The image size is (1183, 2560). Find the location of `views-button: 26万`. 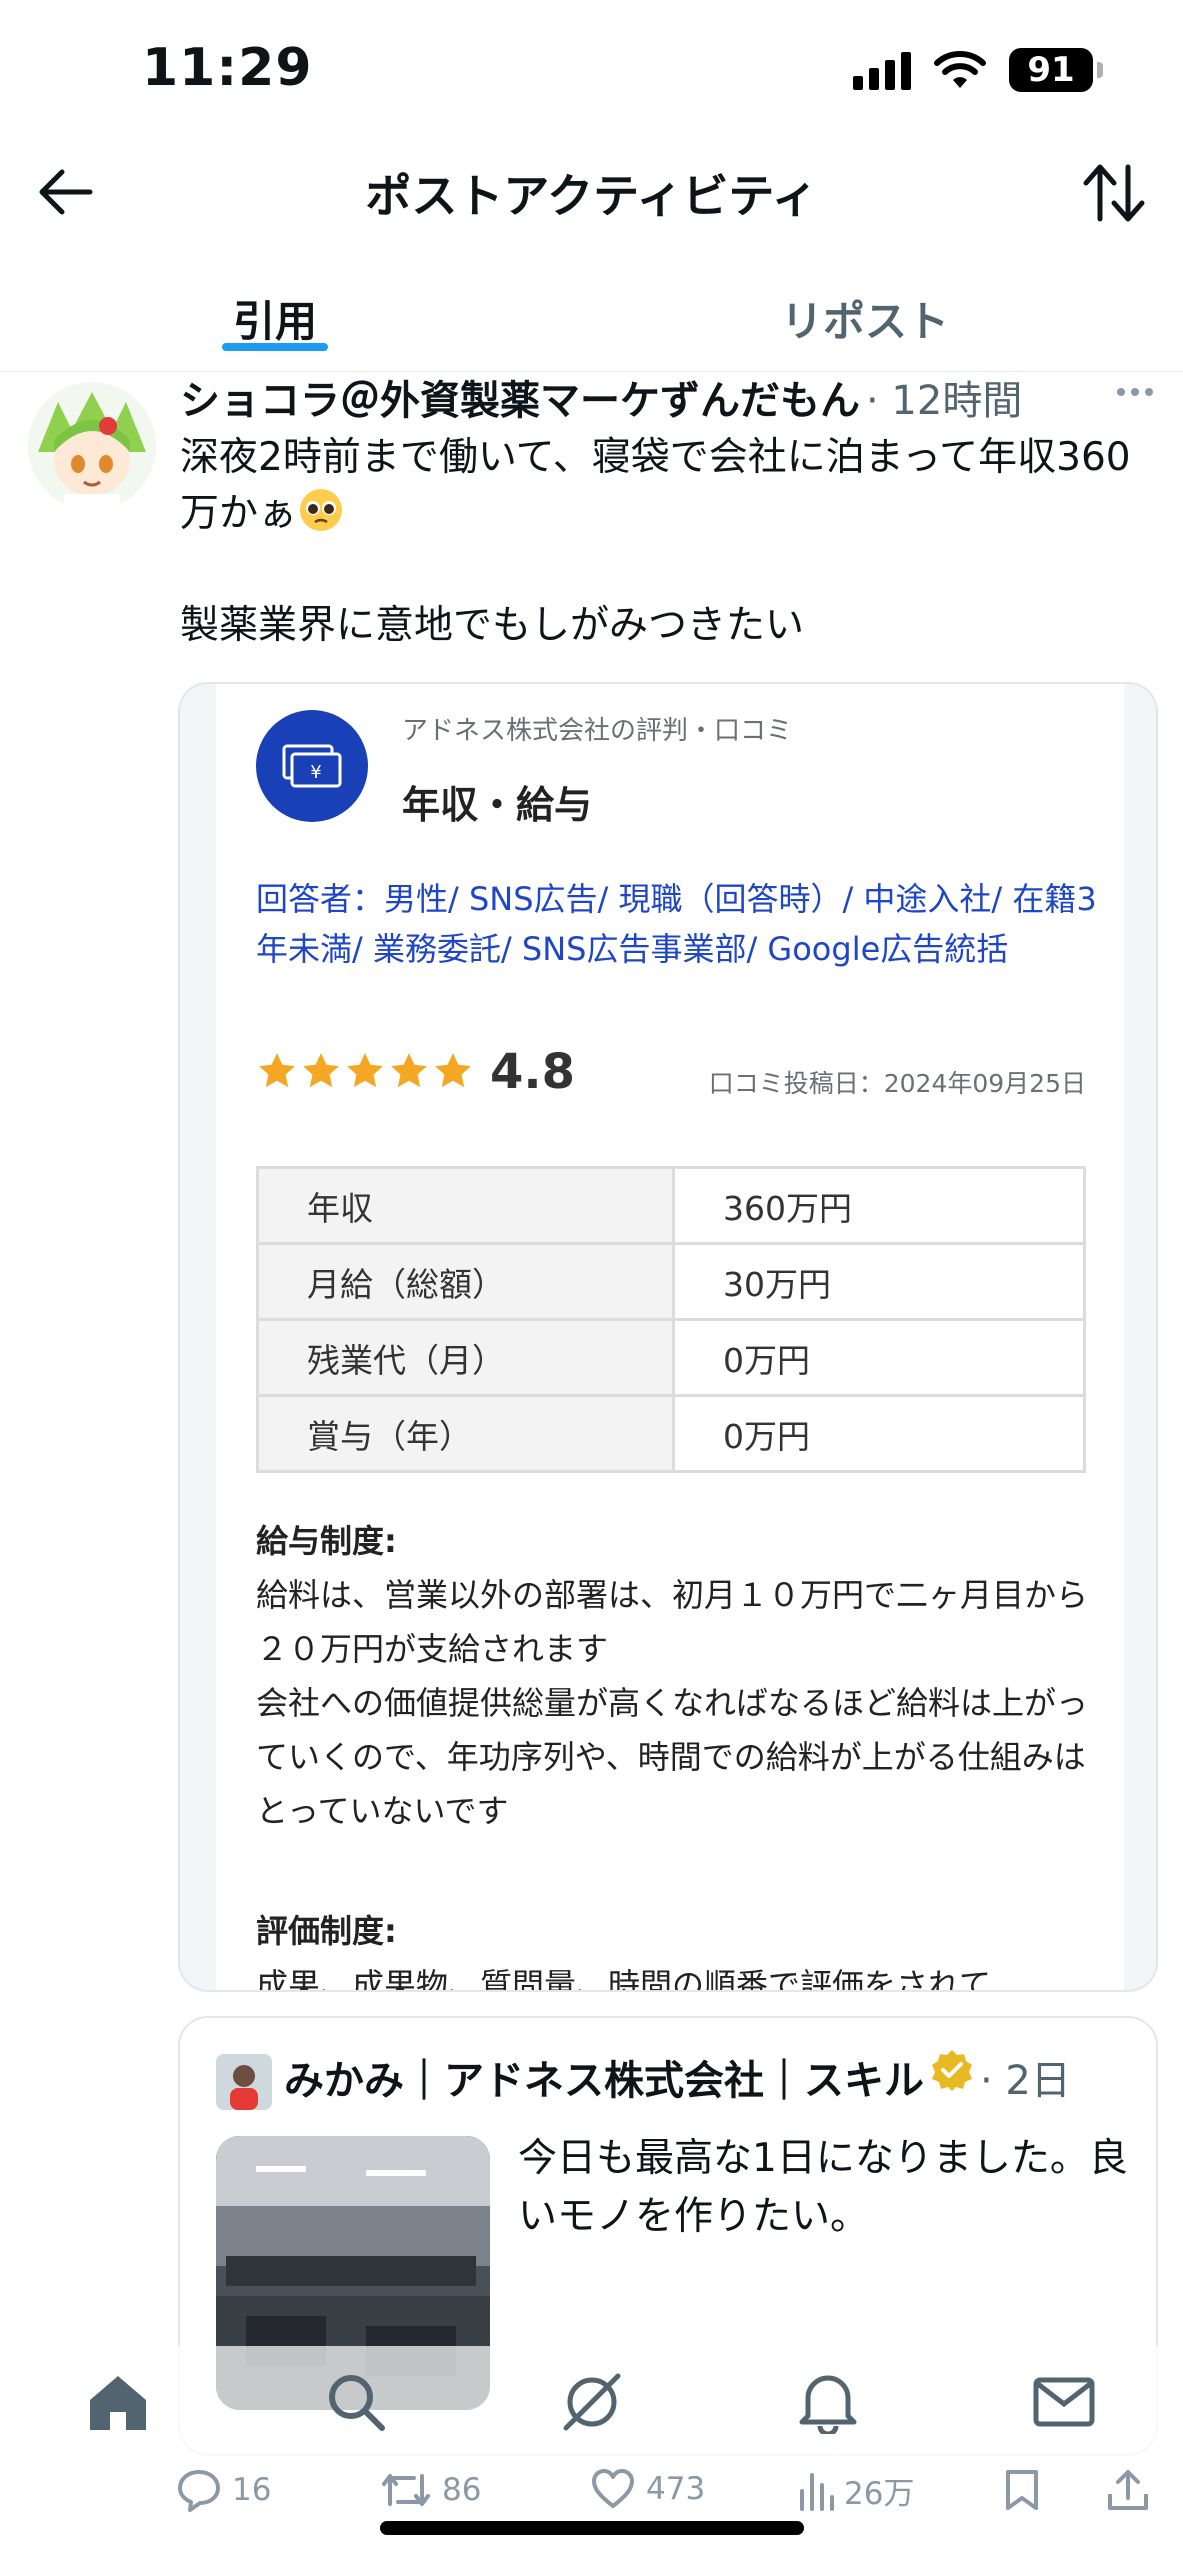

views-button: 26万 is located at coordinates (856, 2490).